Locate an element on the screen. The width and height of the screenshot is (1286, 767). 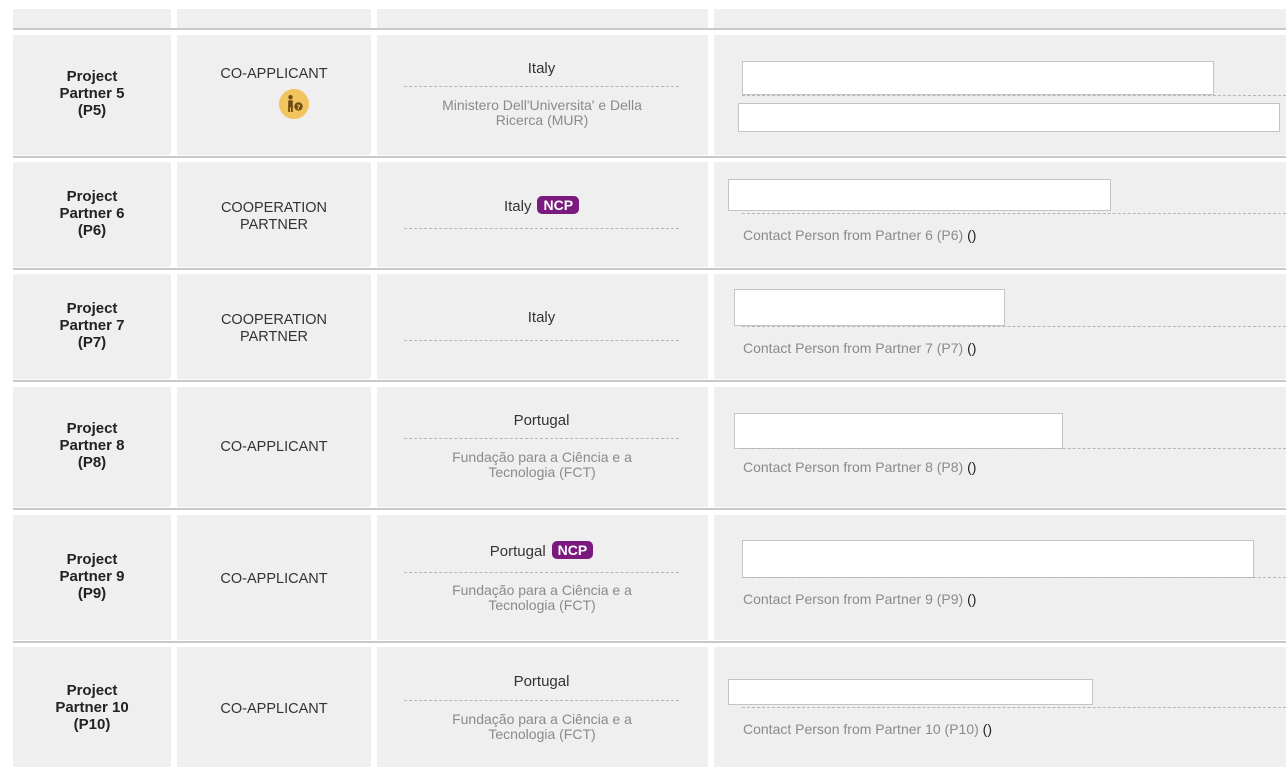
country-cell: Italy NCP is located at coordinates (542, 214).